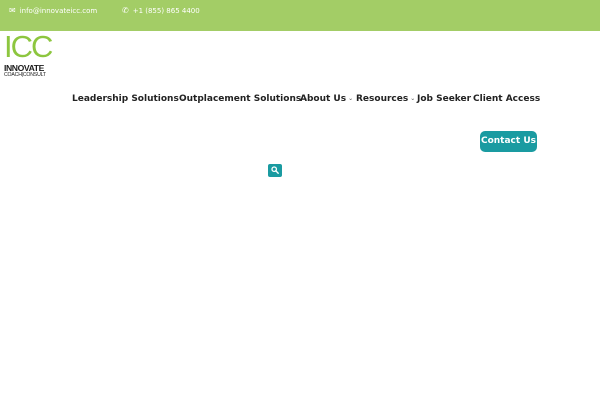 The height and width of the screenshot is (400, 600). I want to click on nav-item-outplacement-solutions: Outplacement Solutions ⌄, so click(243, 99).